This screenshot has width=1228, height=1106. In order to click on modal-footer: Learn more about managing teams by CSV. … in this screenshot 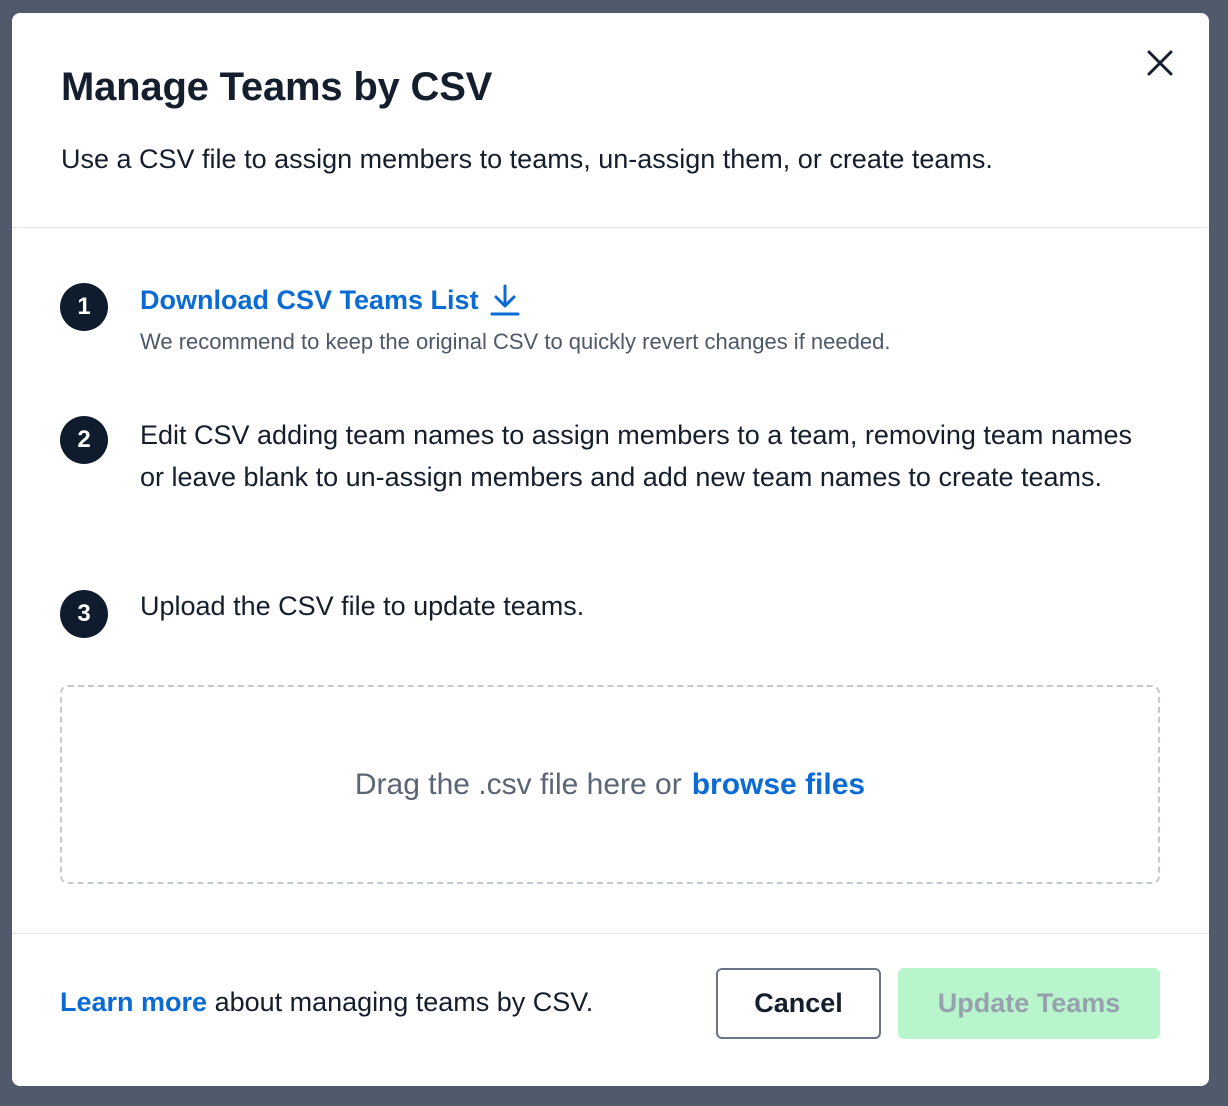, I will do `click(610, 1009)`.